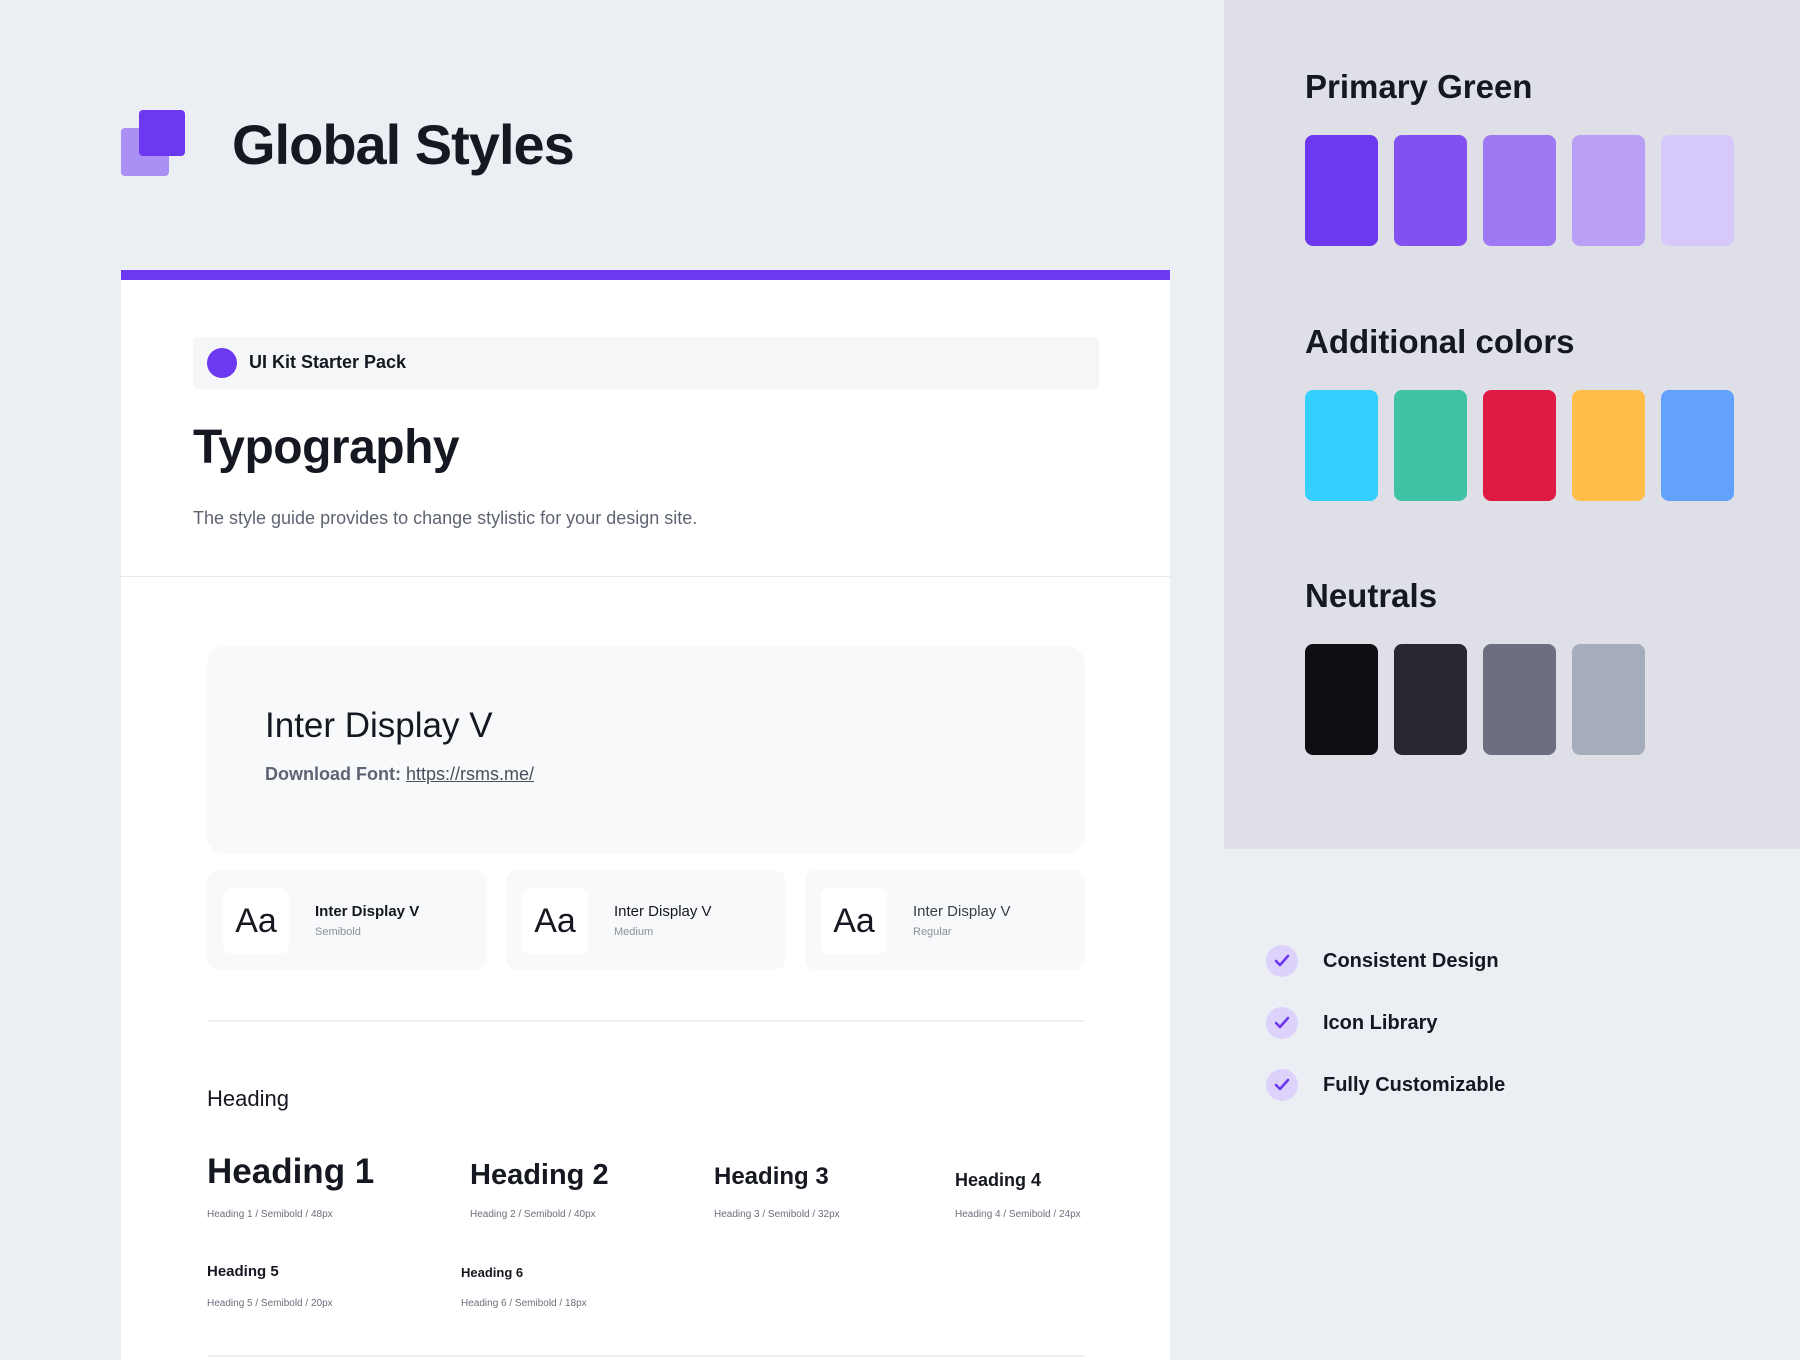 Image resolution: width=1800 pixels, height=1360 pixels. What do you see at coordinates (524, 1303) in the screenshot?
I see `heading-6-meta: Heading 6 / Semibold / 18px` at bounding box center [524, 1303].